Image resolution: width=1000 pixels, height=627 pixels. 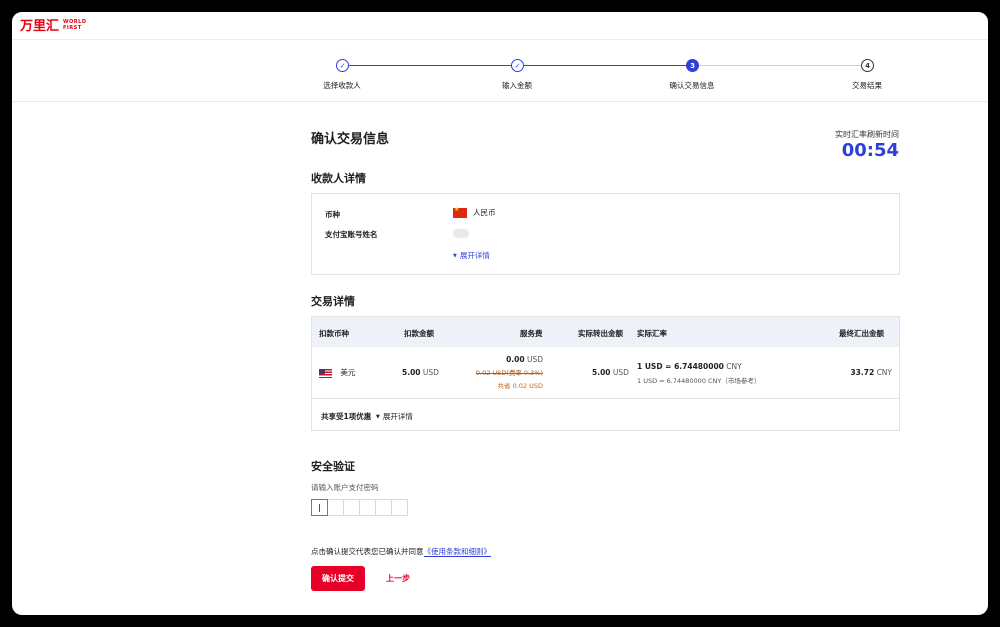 I want to click on step-3-label: 确认交易信息, so click(x=692, y=85).